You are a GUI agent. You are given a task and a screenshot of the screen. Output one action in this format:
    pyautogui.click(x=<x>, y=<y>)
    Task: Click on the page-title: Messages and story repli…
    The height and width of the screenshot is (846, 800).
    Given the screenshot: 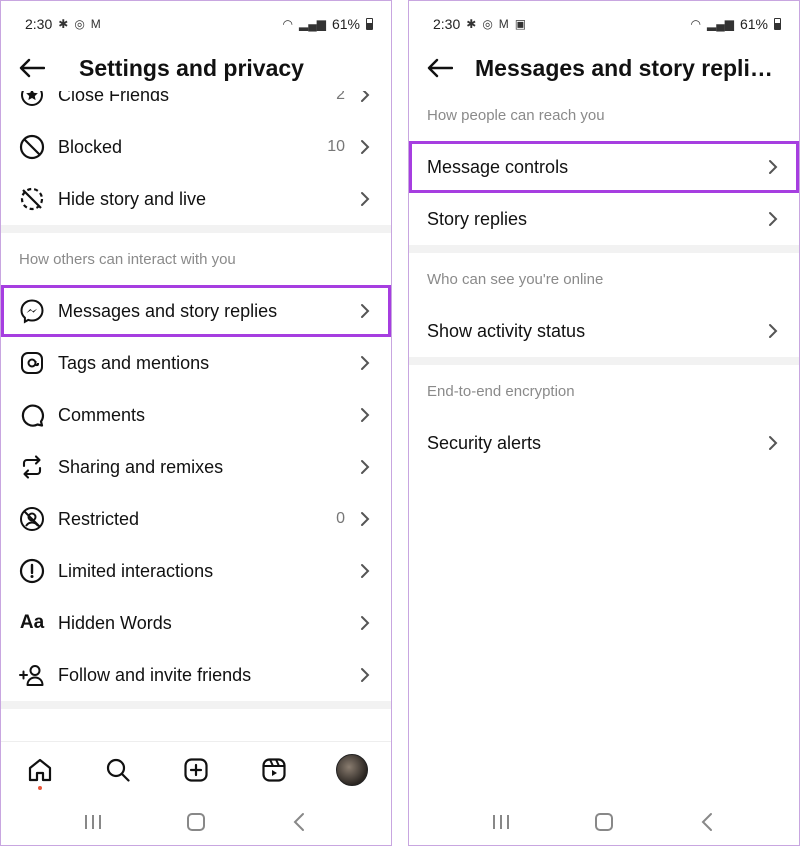 What is the action you would take?
    pyautogui.click(x=624, y=67)
    